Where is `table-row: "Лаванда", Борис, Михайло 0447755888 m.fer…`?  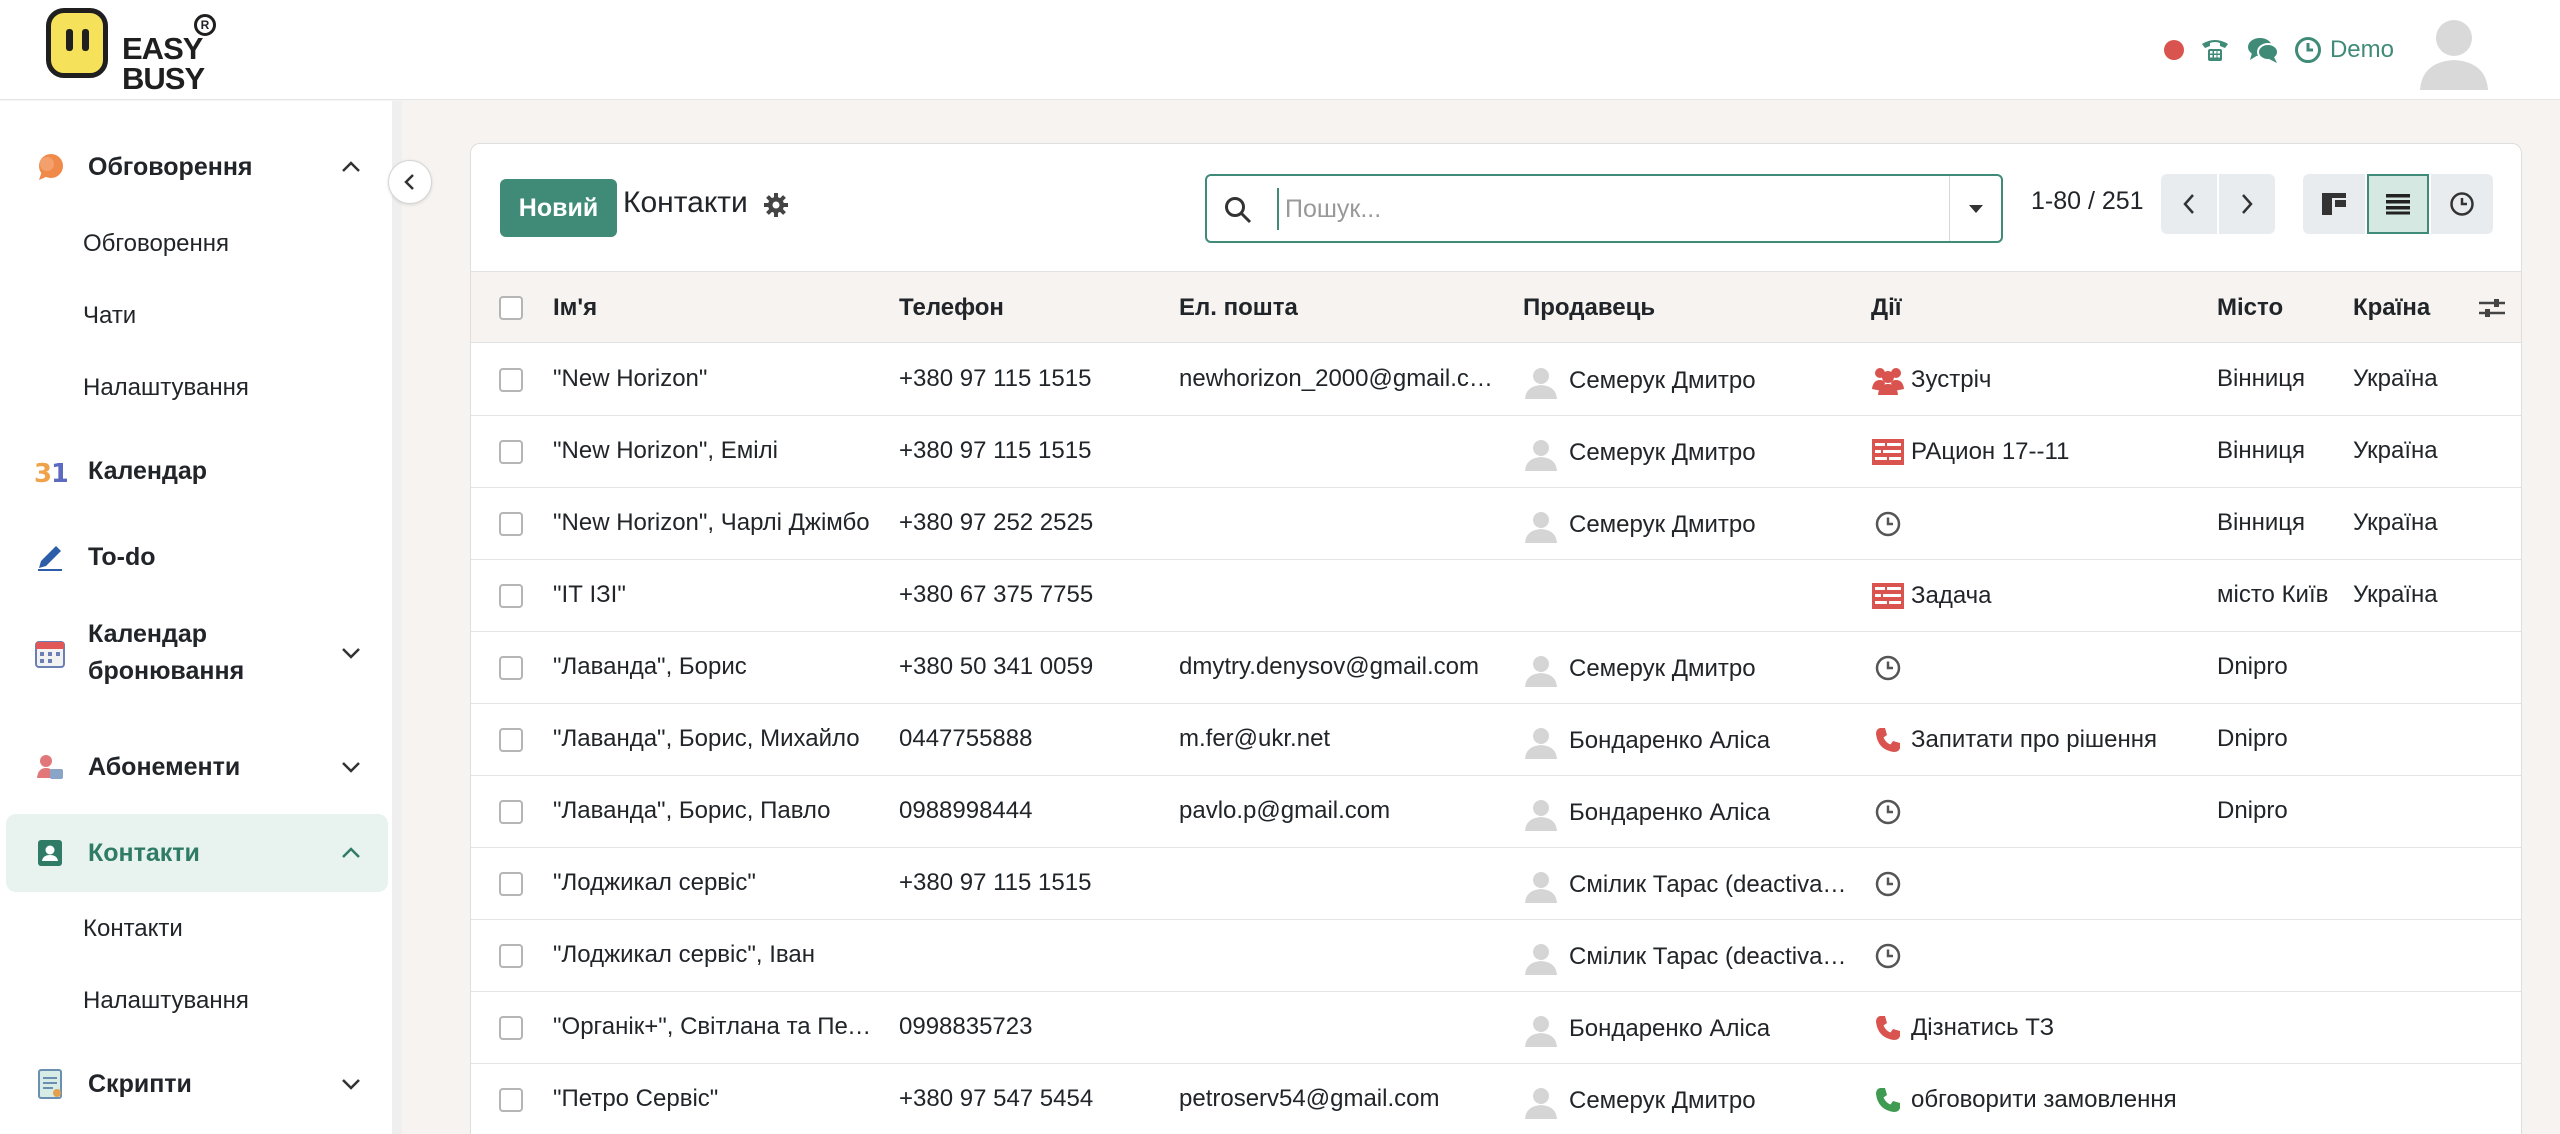
table-row: "Лаванда", Борис, Михайло 0447755888 m.fer… is located at coordinates (1496, 740).